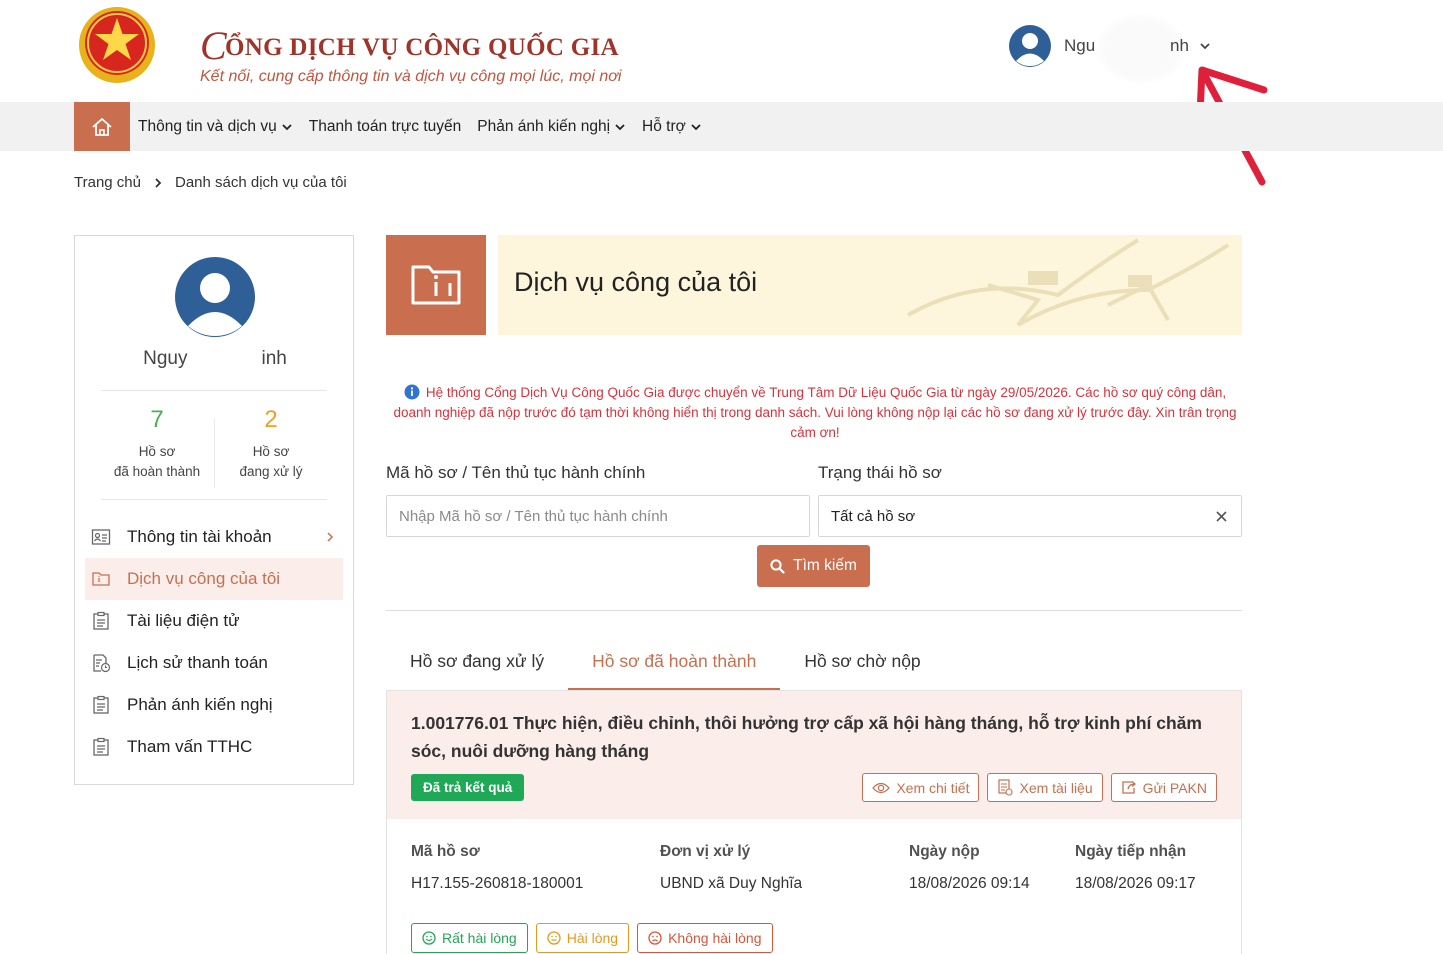 The height and width of the screenshot is (954, 1443). I want to click on field-submitted-date: Ngày nộp 18/08/2026 09:14, so click(969, 868).